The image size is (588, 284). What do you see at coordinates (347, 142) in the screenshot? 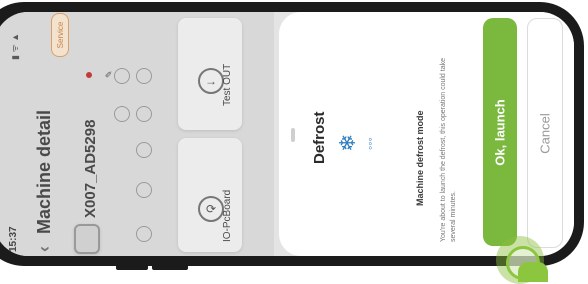
I see `snowflake-drops-icon: ❄` at bounding box center [347, 142].